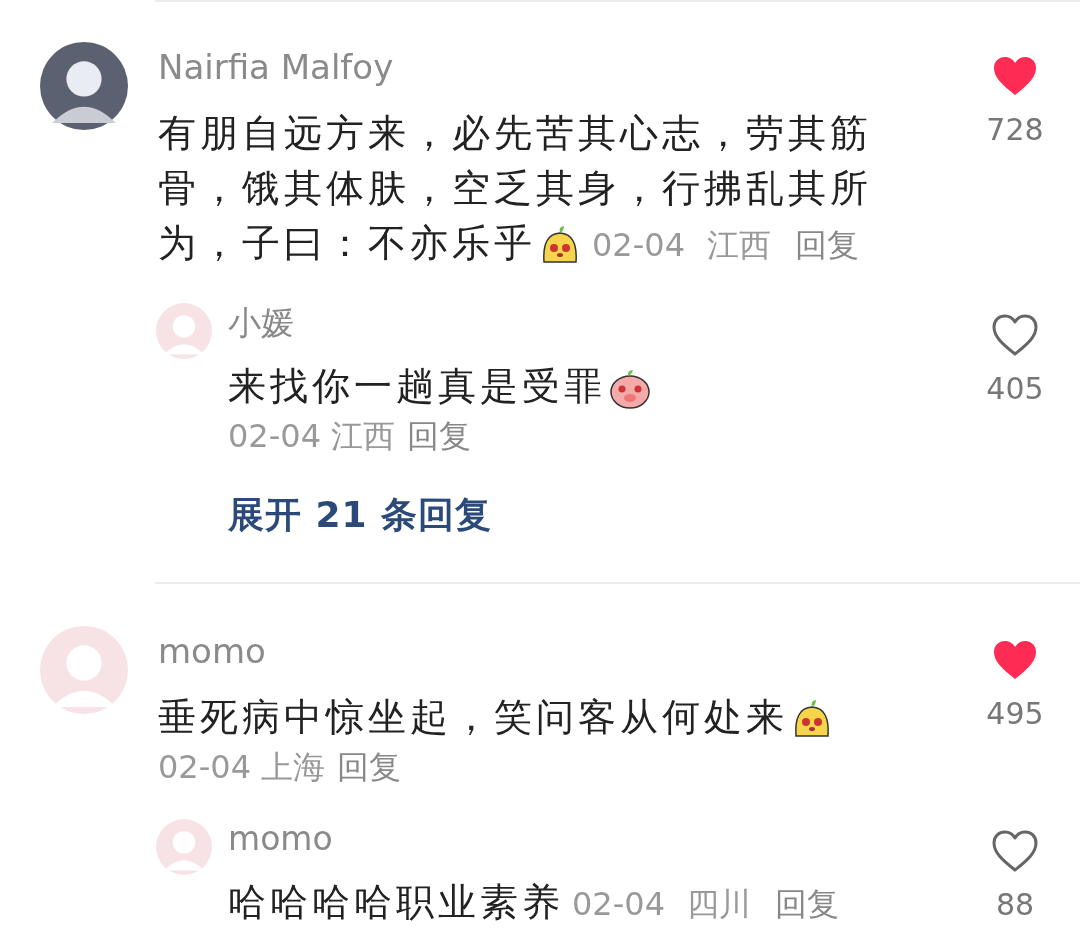  I want to click on comment-location: 江西, so click(363, 436).